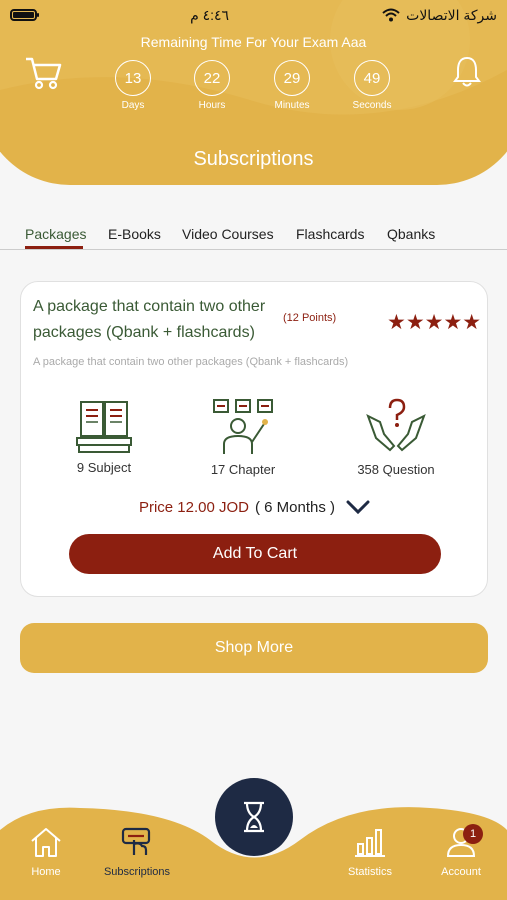 The image size is (507, 900). I want to click on wifi-icon, so click(391, 15).